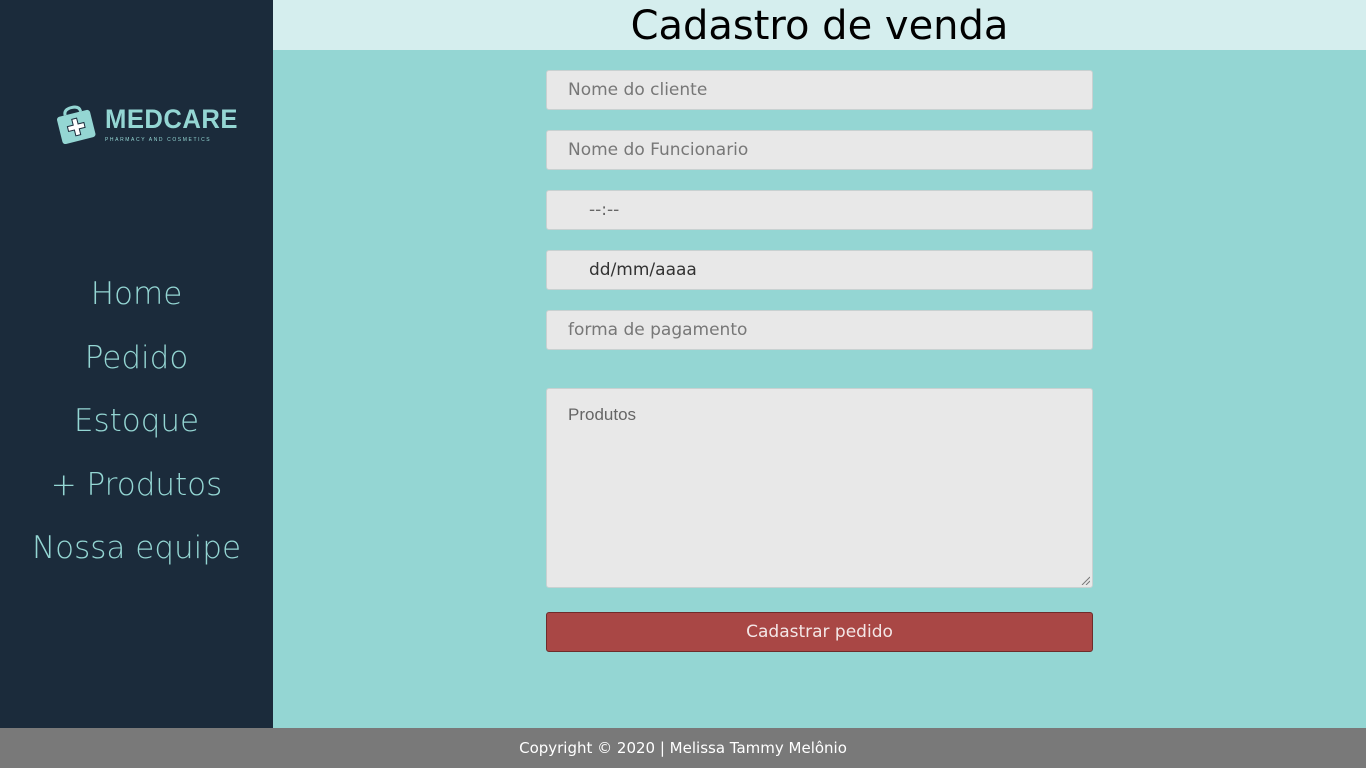 The image size is (1366, 768). What do you see at coordinates (172, 119) in the screenshot?
I see `brand-name: MEDCARE` at bounding box center [172, 119].